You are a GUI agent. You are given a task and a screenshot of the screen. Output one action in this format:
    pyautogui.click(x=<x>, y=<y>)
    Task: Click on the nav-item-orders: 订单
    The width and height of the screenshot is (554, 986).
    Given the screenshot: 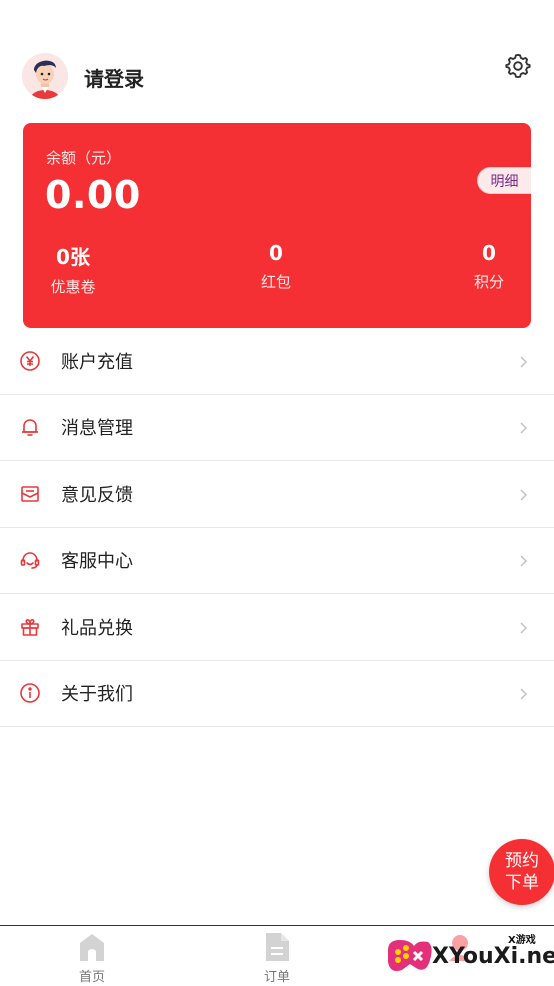 What is the action you would take?
    pyautogui.click(x=277, y=956)
    